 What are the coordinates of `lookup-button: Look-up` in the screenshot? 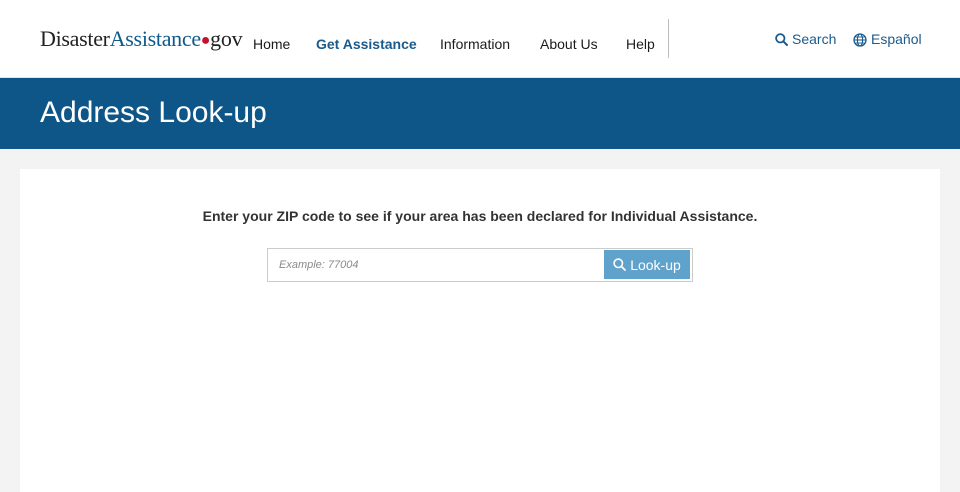 It's located at (648, 265).